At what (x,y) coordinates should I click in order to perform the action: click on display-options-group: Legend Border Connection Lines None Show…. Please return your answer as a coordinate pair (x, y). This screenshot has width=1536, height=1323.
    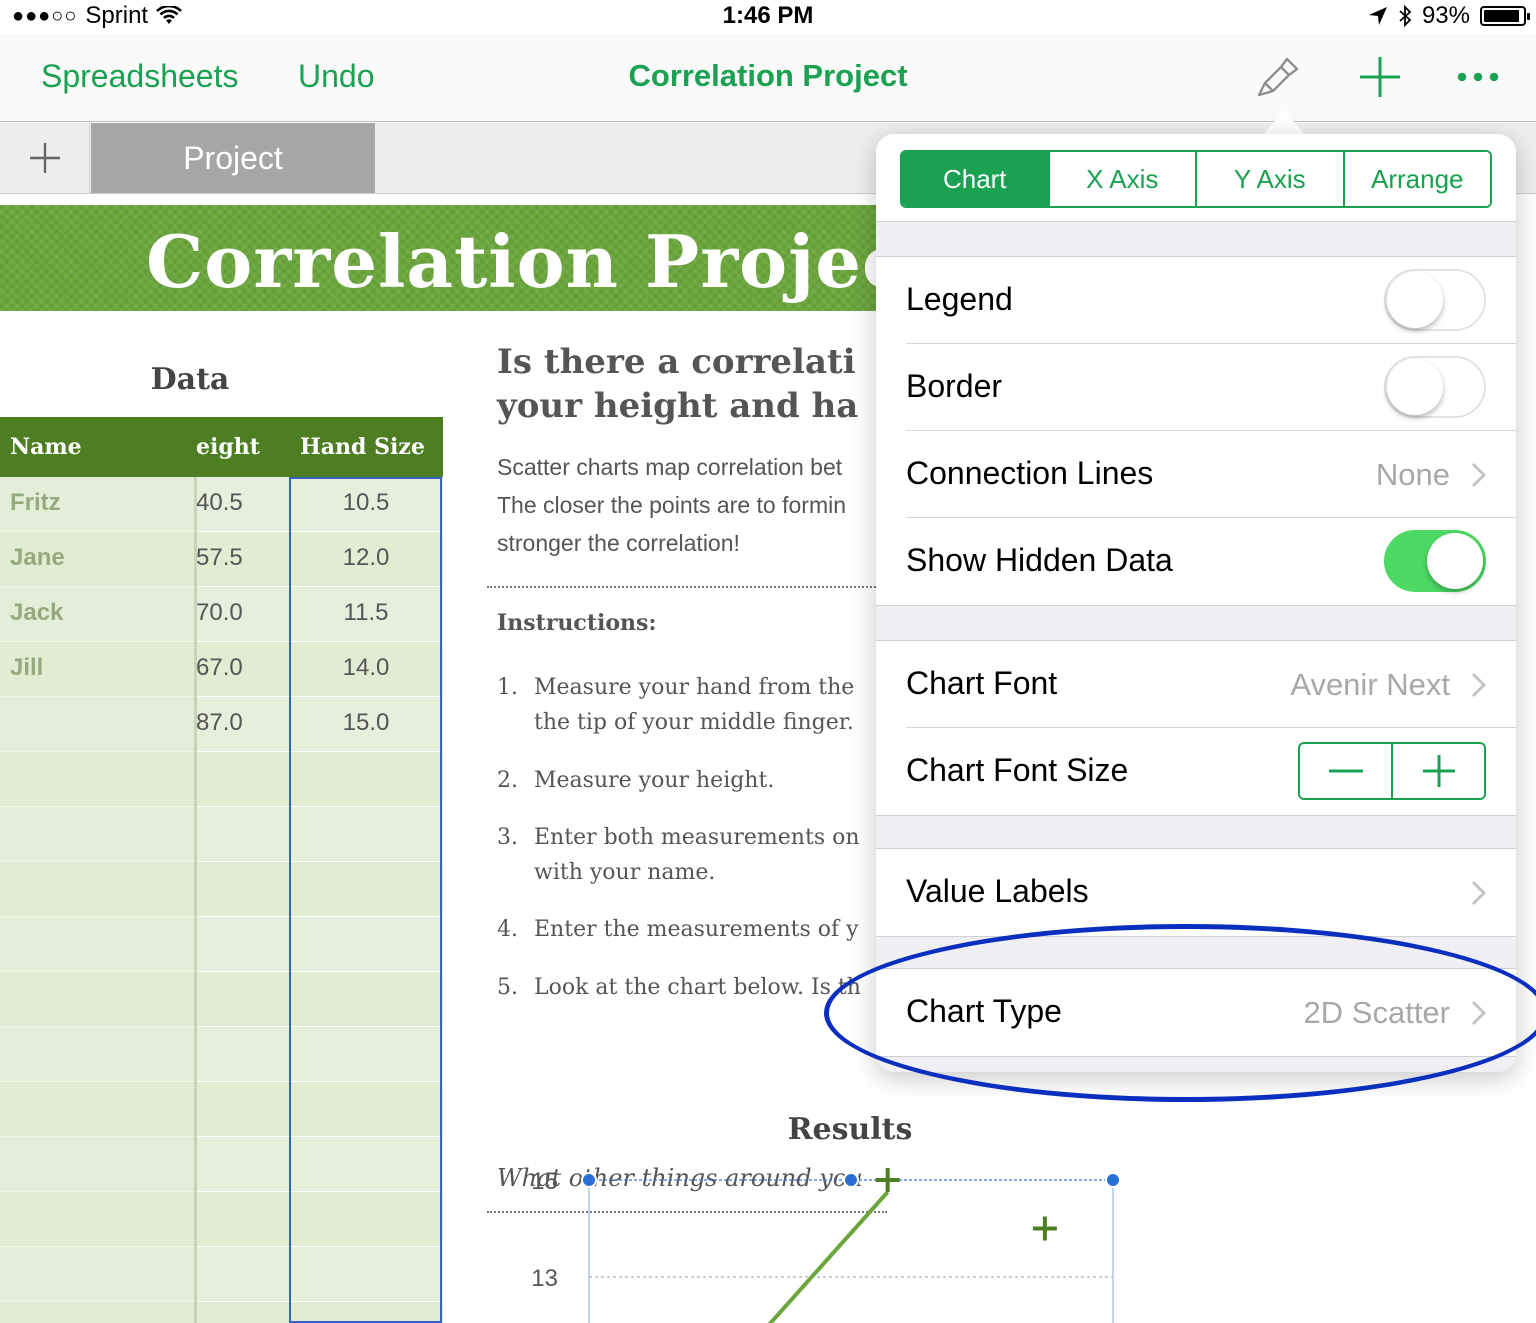
    Looking at the image, I should click on (1196, 431).